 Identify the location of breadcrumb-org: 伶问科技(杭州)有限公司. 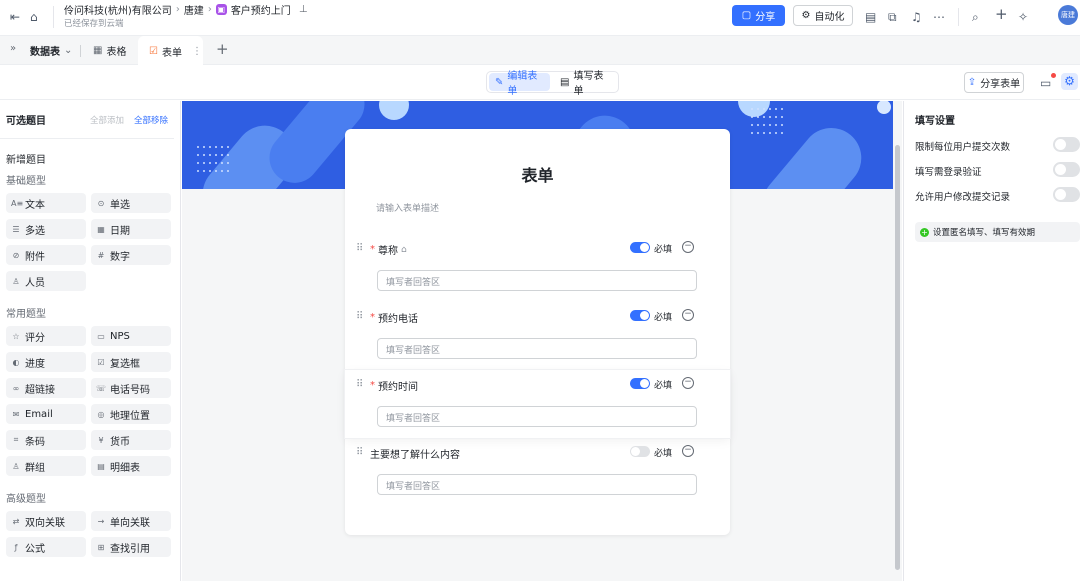
(118, 9).